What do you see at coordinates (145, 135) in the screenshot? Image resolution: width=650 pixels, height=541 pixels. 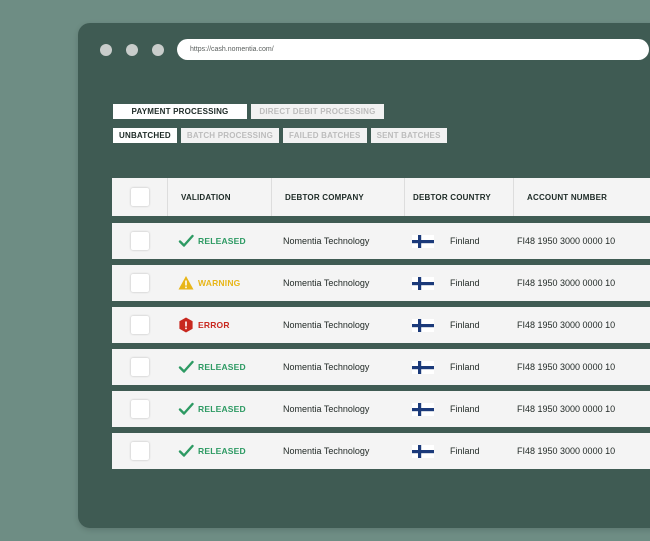 I see `tab-unbatched: UNBATCHED` at bounding box center [145, 135].